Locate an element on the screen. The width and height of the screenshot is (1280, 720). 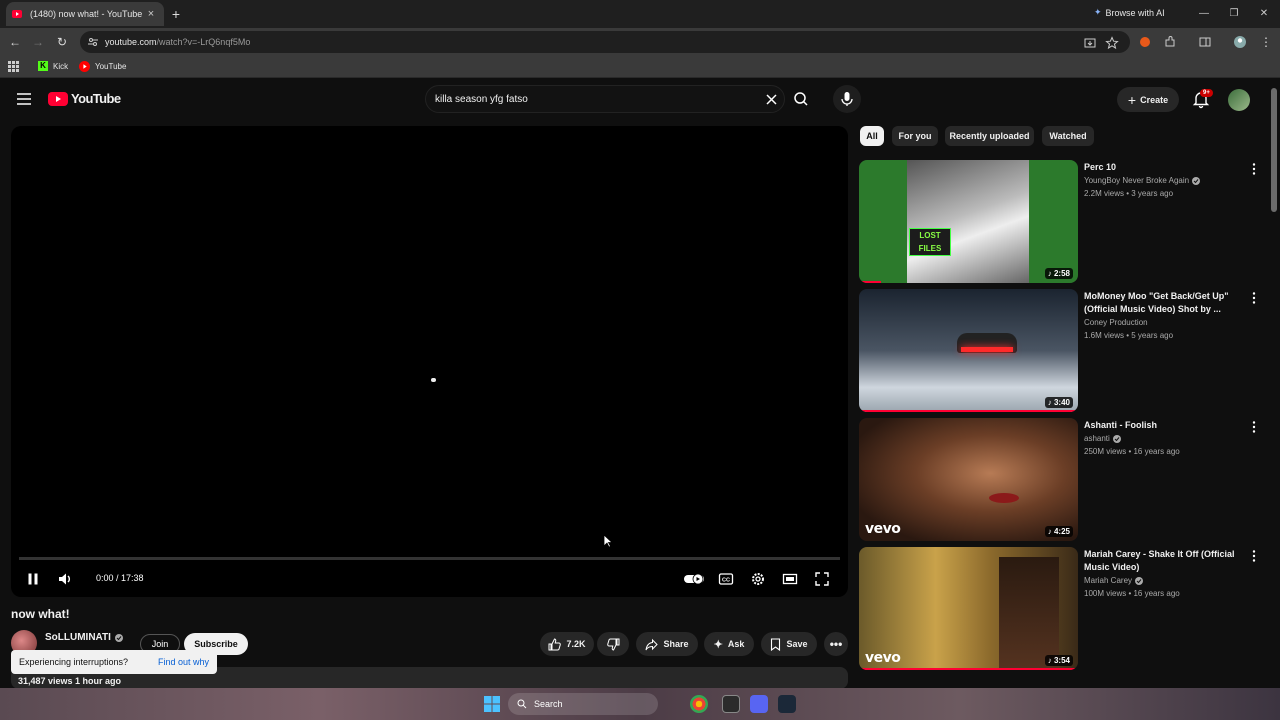
profile-icon is located at coordinates (1240, 42).